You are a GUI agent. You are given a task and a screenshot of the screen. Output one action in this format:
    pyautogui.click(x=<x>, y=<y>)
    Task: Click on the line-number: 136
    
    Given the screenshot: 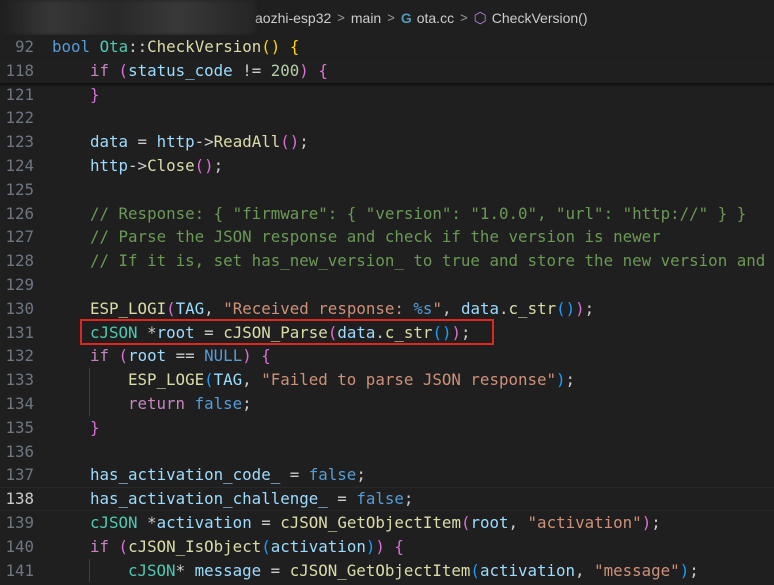 What is the action you would take?
    pyautogui.click(x=19, y=451)
    